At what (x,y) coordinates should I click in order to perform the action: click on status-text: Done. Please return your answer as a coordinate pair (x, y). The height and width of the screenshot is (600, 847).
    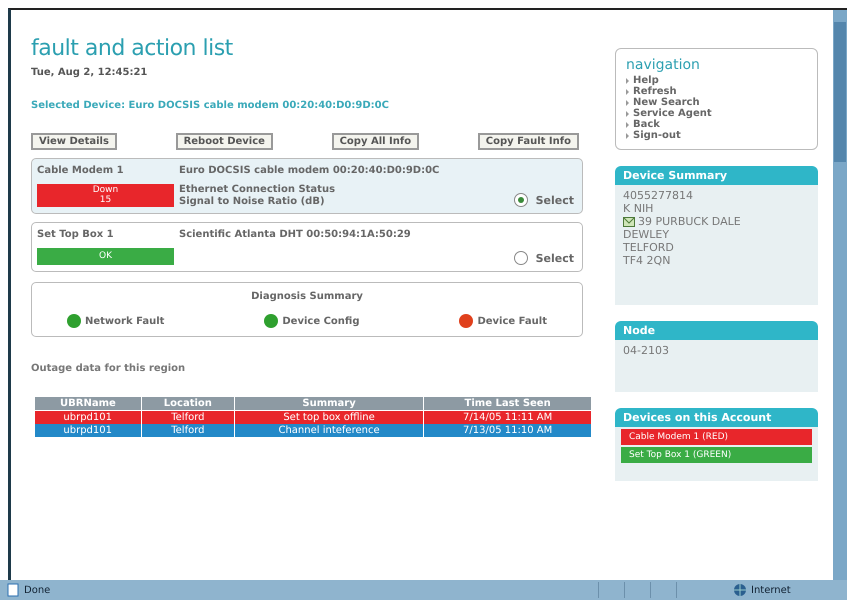
    Looking at the image, I should click on (38, 590).